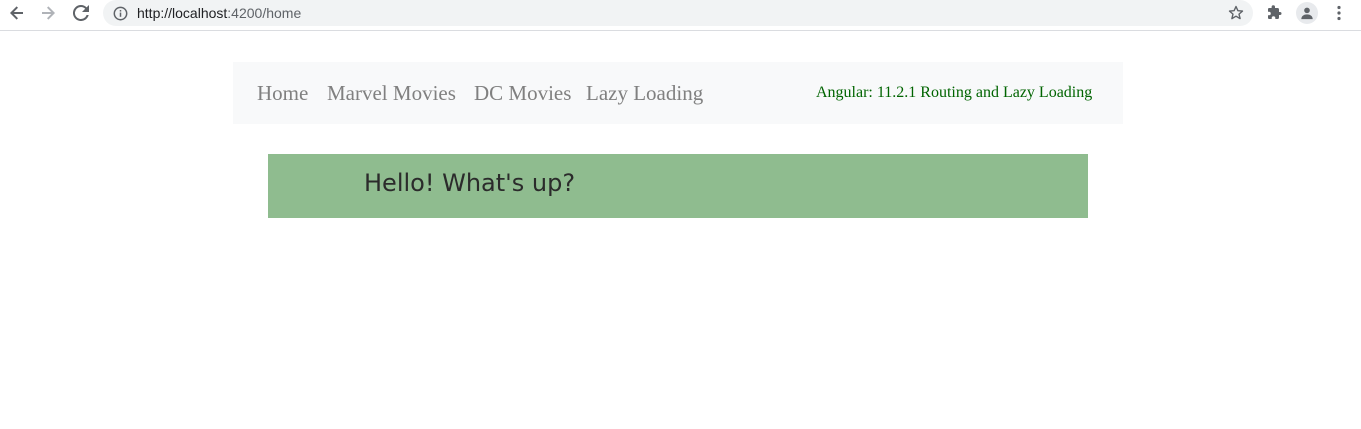 This screenshot has height=429, width=1361. What do you see at coordinates (264, 13) in the screenshot?
I see `url-path: :4200/home` at bounding box center [264, 13].